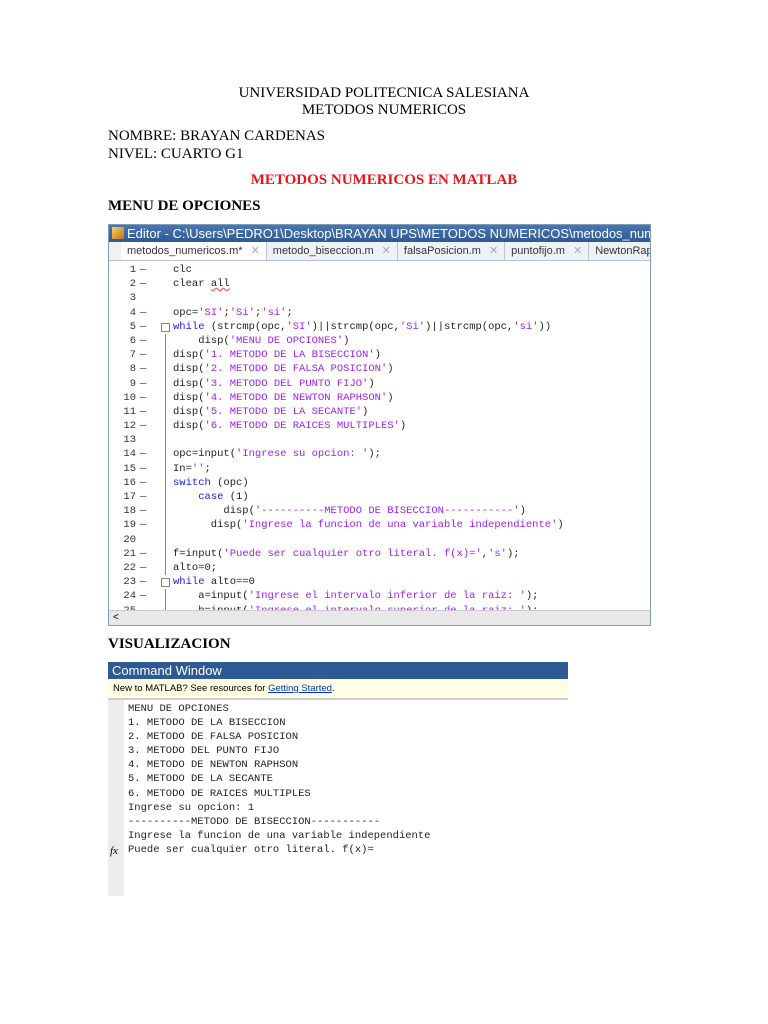  Describe the element at coordinates (129, 426) in the screenshot. I see `line-number: 12` at that location.